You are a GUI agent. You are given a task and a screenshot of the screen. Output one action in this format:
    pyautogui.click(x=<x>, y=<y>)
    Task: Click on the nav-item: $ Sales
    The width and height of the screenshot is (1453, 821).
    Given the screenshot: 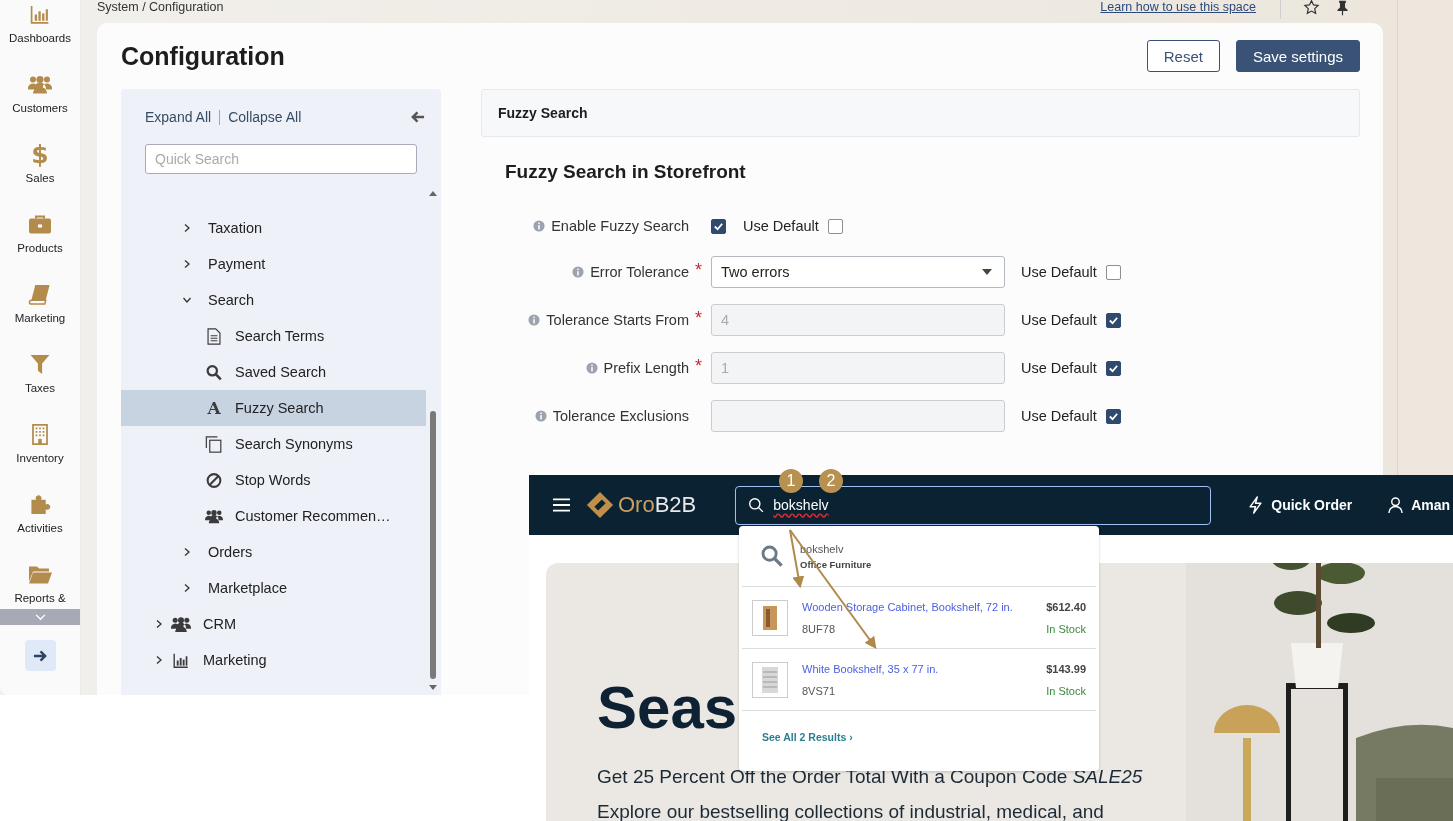 What is the action you would take?
    pyautogui.click(x=40, y=153)
    